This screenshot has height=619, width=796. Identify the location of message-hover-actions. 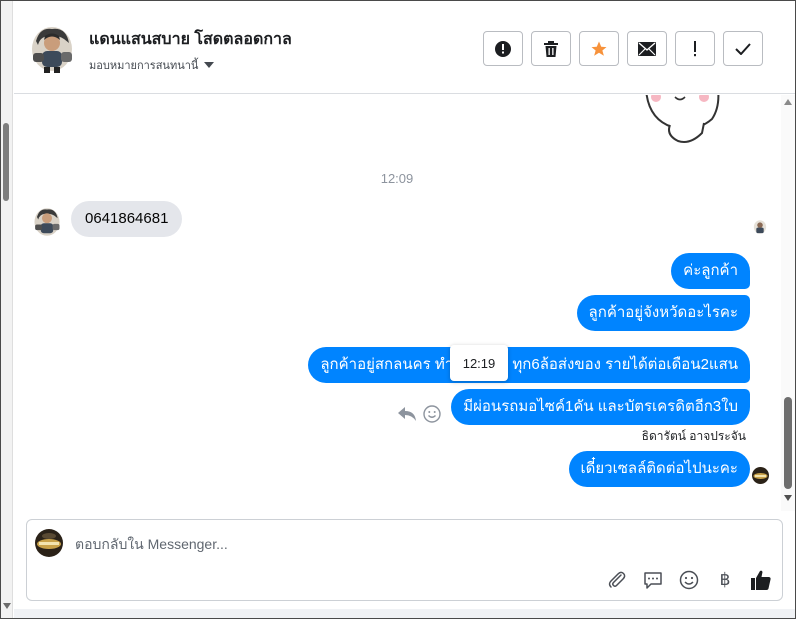
(419, 414).